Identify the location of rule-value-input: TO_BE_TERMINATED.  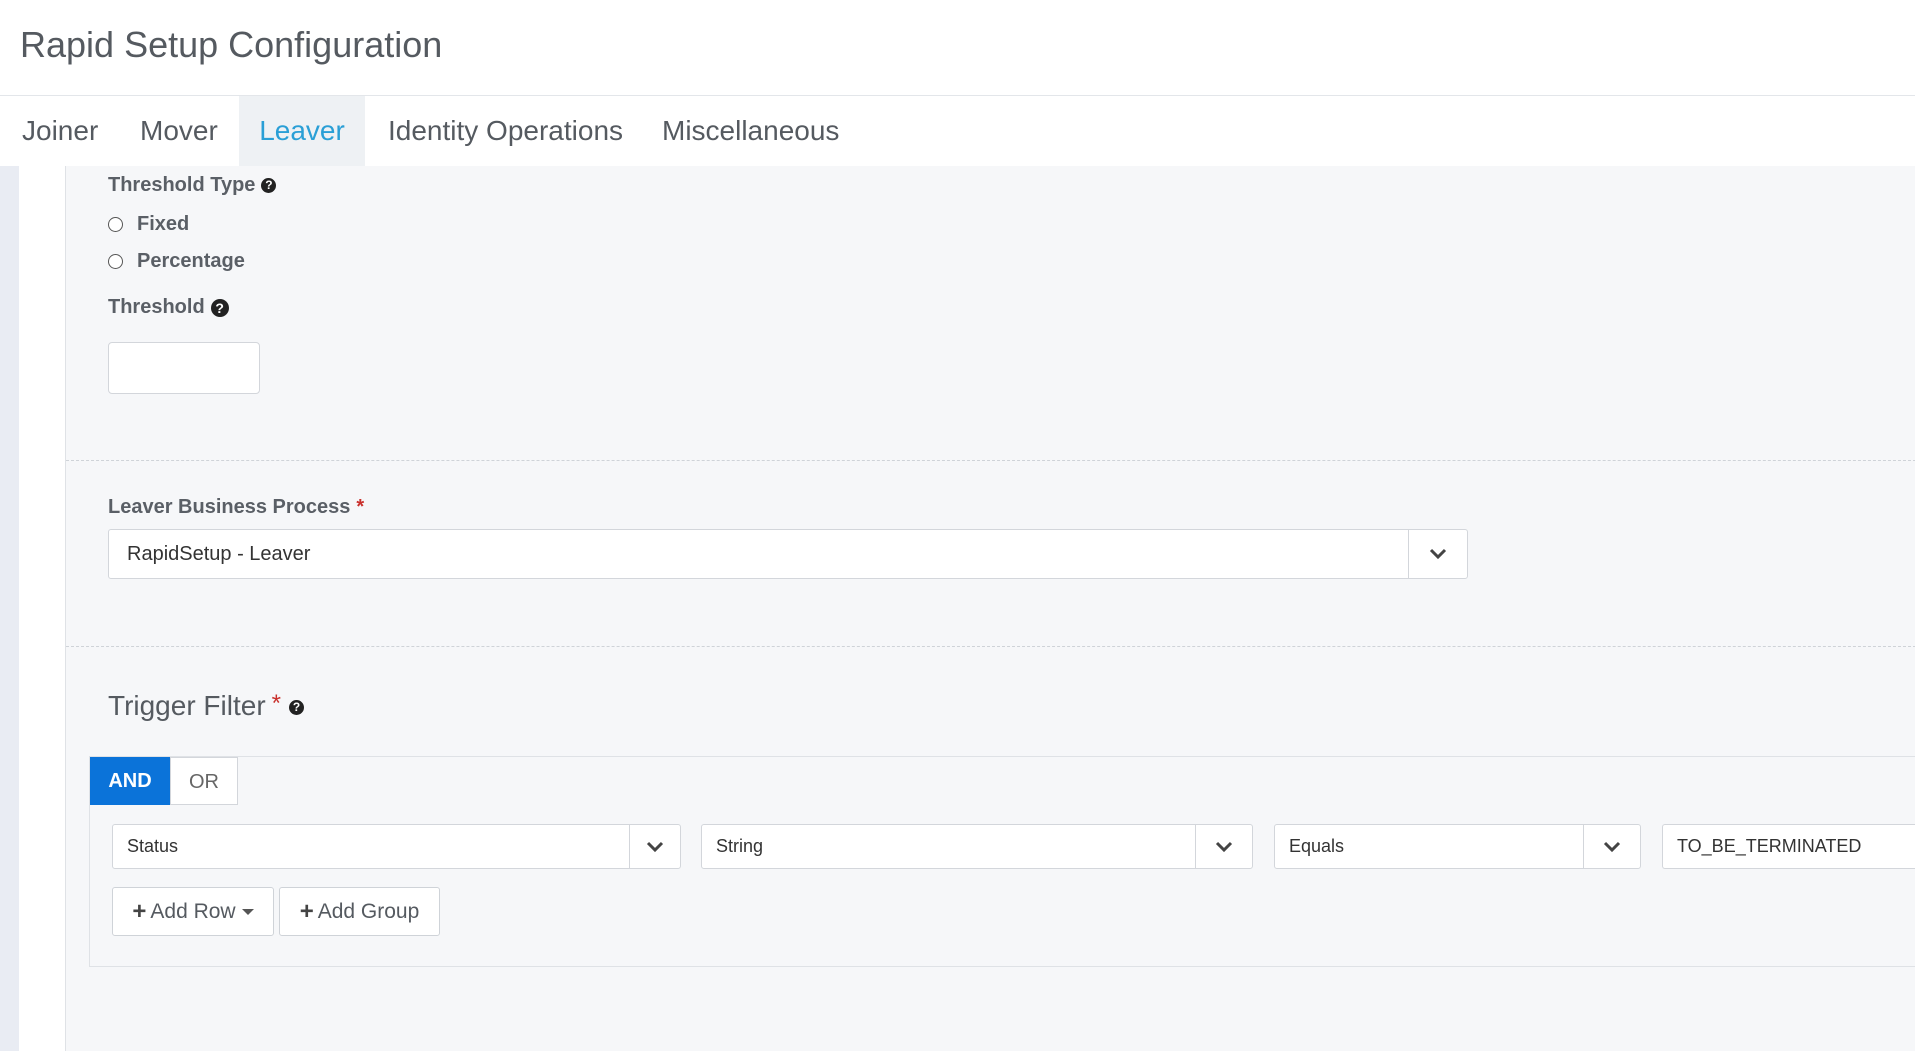
(1788, 846).